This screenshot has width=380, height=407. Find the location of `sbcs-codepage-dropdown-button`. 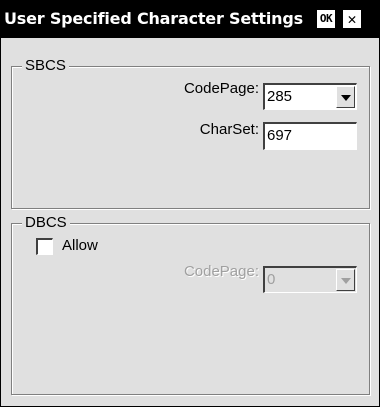

sbcs-codepage-dropdown-button is located at coordinates (345, 97).